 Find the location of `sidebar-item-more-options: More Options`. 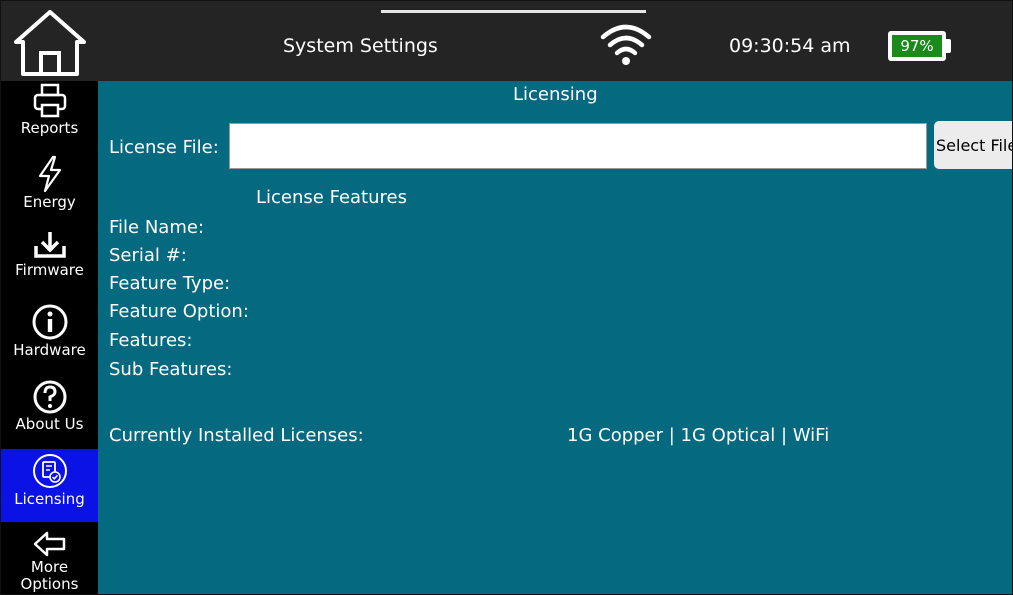

sidebar-item-more-options: More Options is located at coordinates (49, 561).